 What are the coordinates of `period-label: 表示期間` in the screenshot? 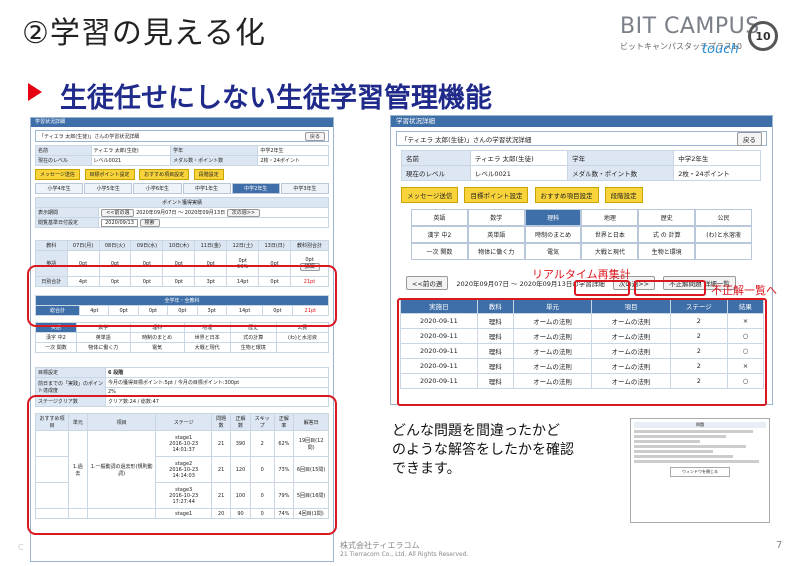 It's located at (67, 212).